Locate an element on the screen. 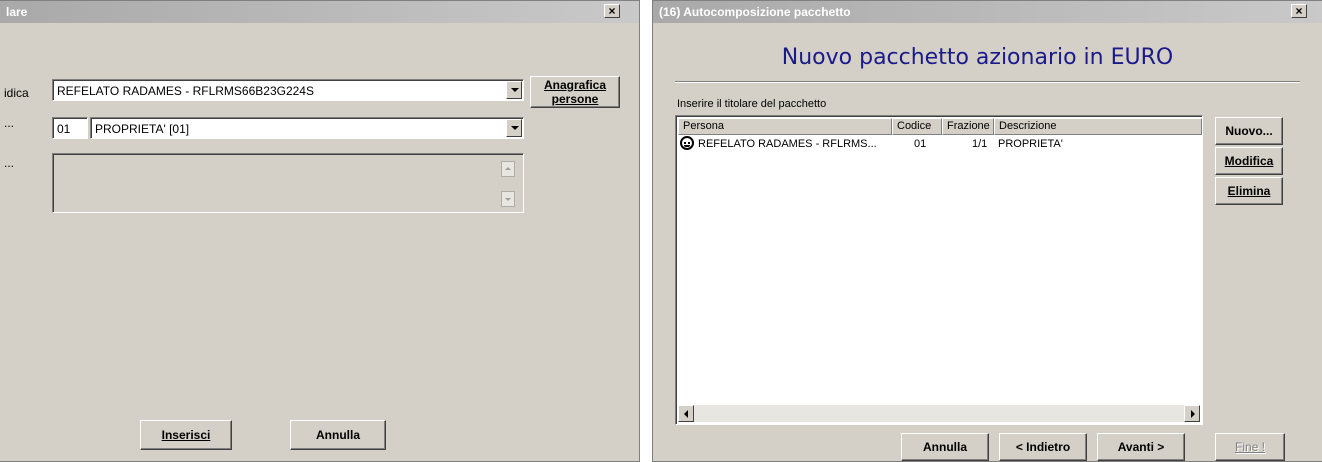  anagrafica-button-line2: persone is located at coordinates (575, 99).